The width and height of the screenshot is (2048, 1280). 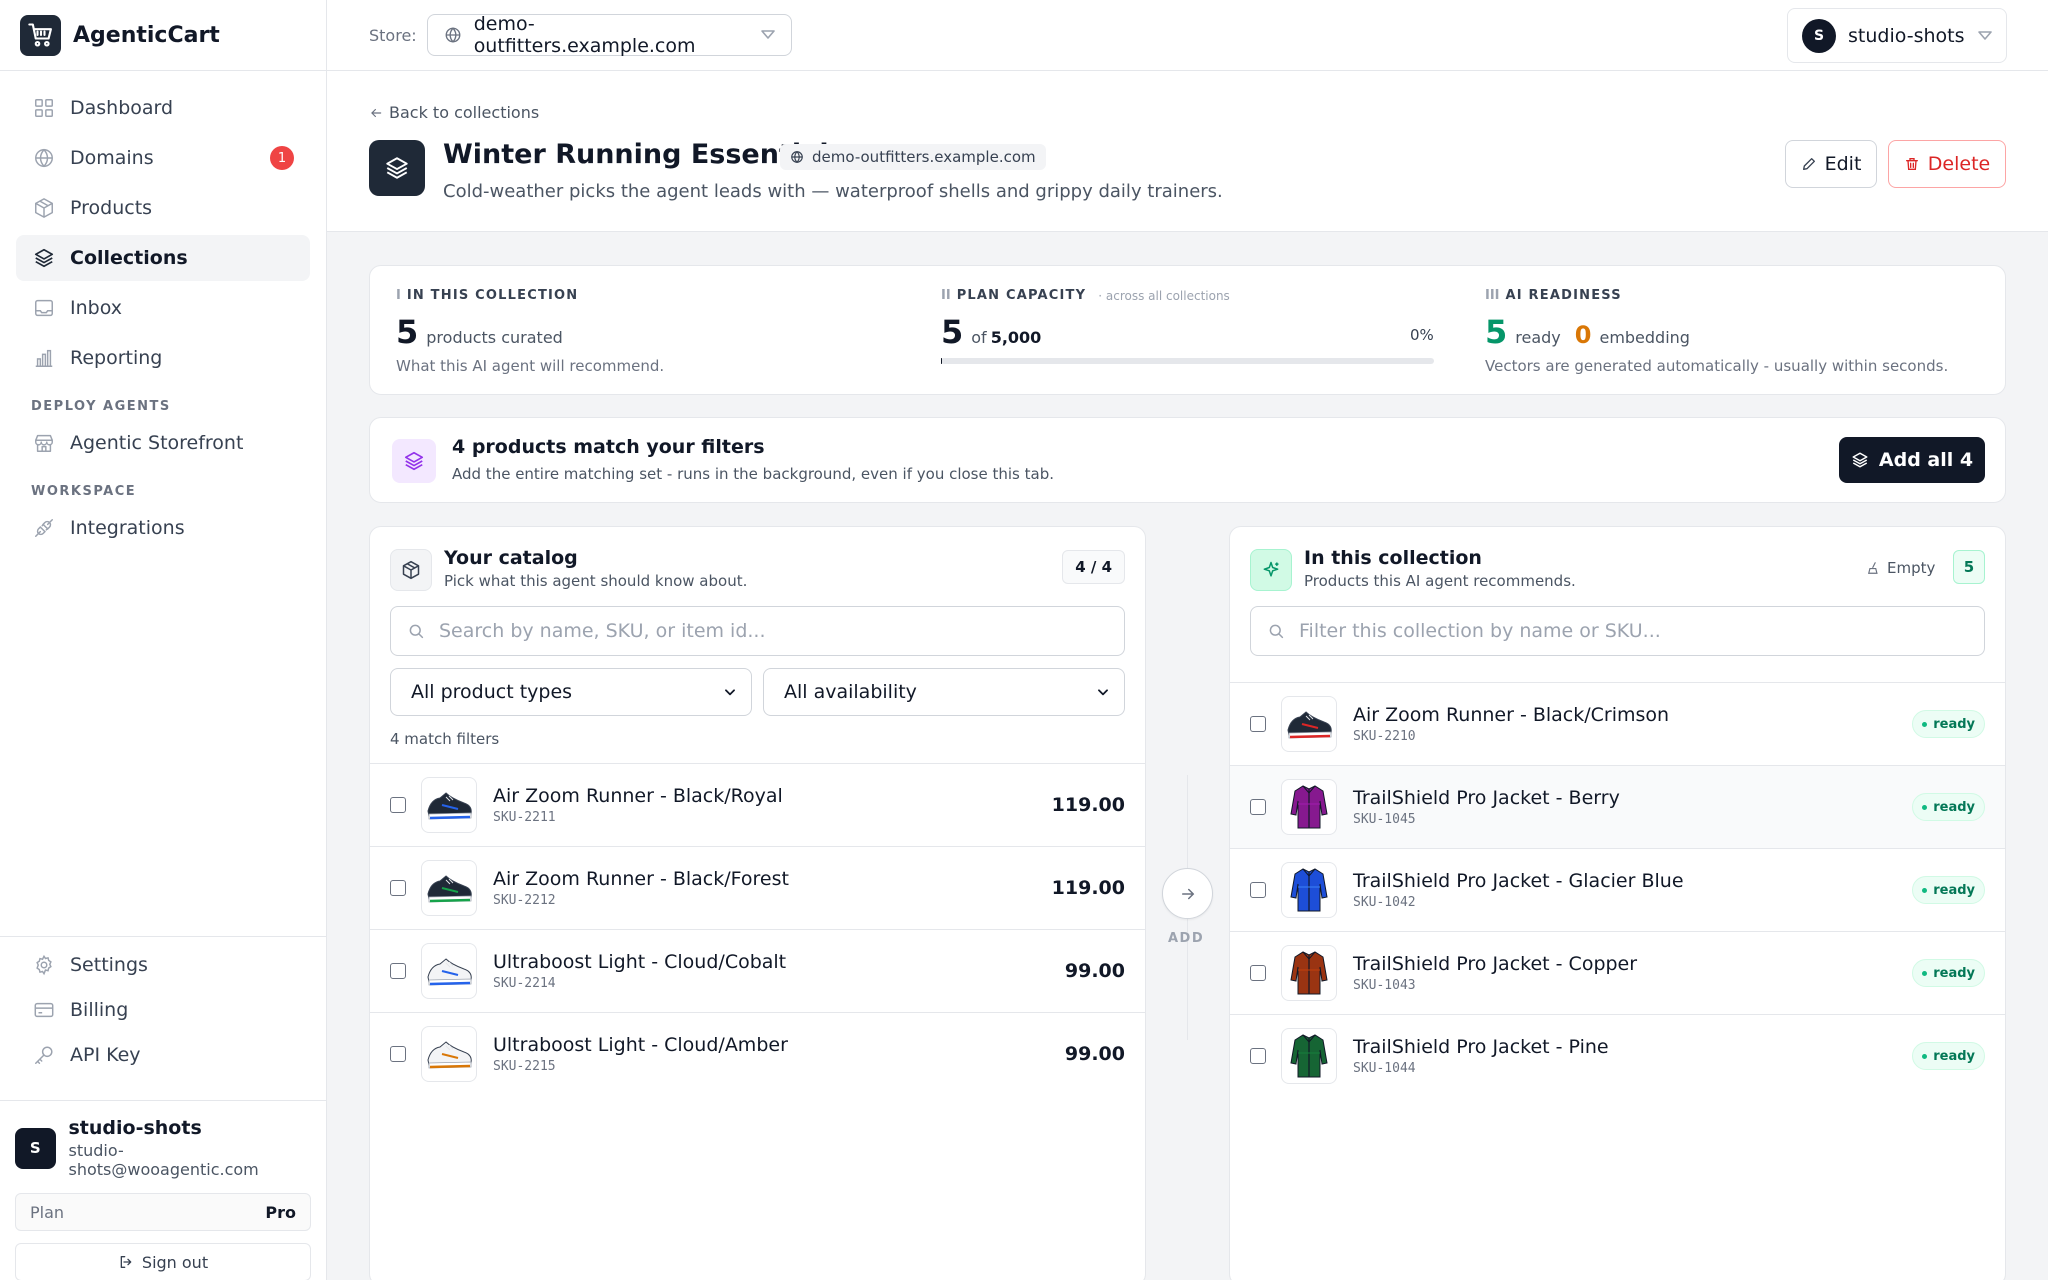 I want to click on sidebar-item-products: Products, so click(x=163, y=208).